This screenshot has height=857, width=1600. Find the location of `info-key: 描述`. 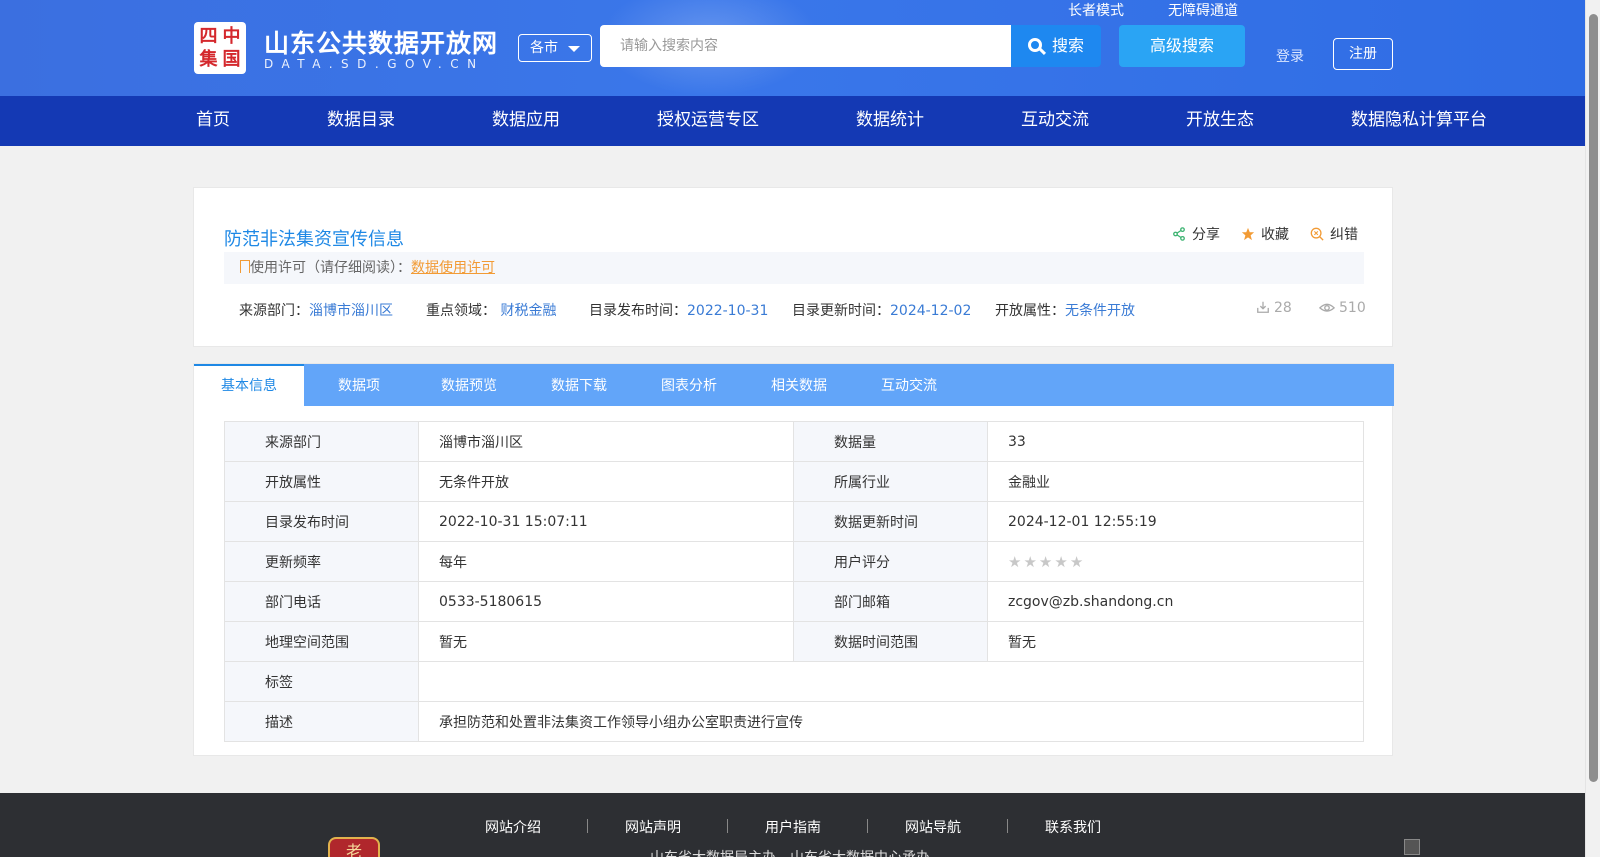

info-key: 描述 is located at coordinates (321, 721).